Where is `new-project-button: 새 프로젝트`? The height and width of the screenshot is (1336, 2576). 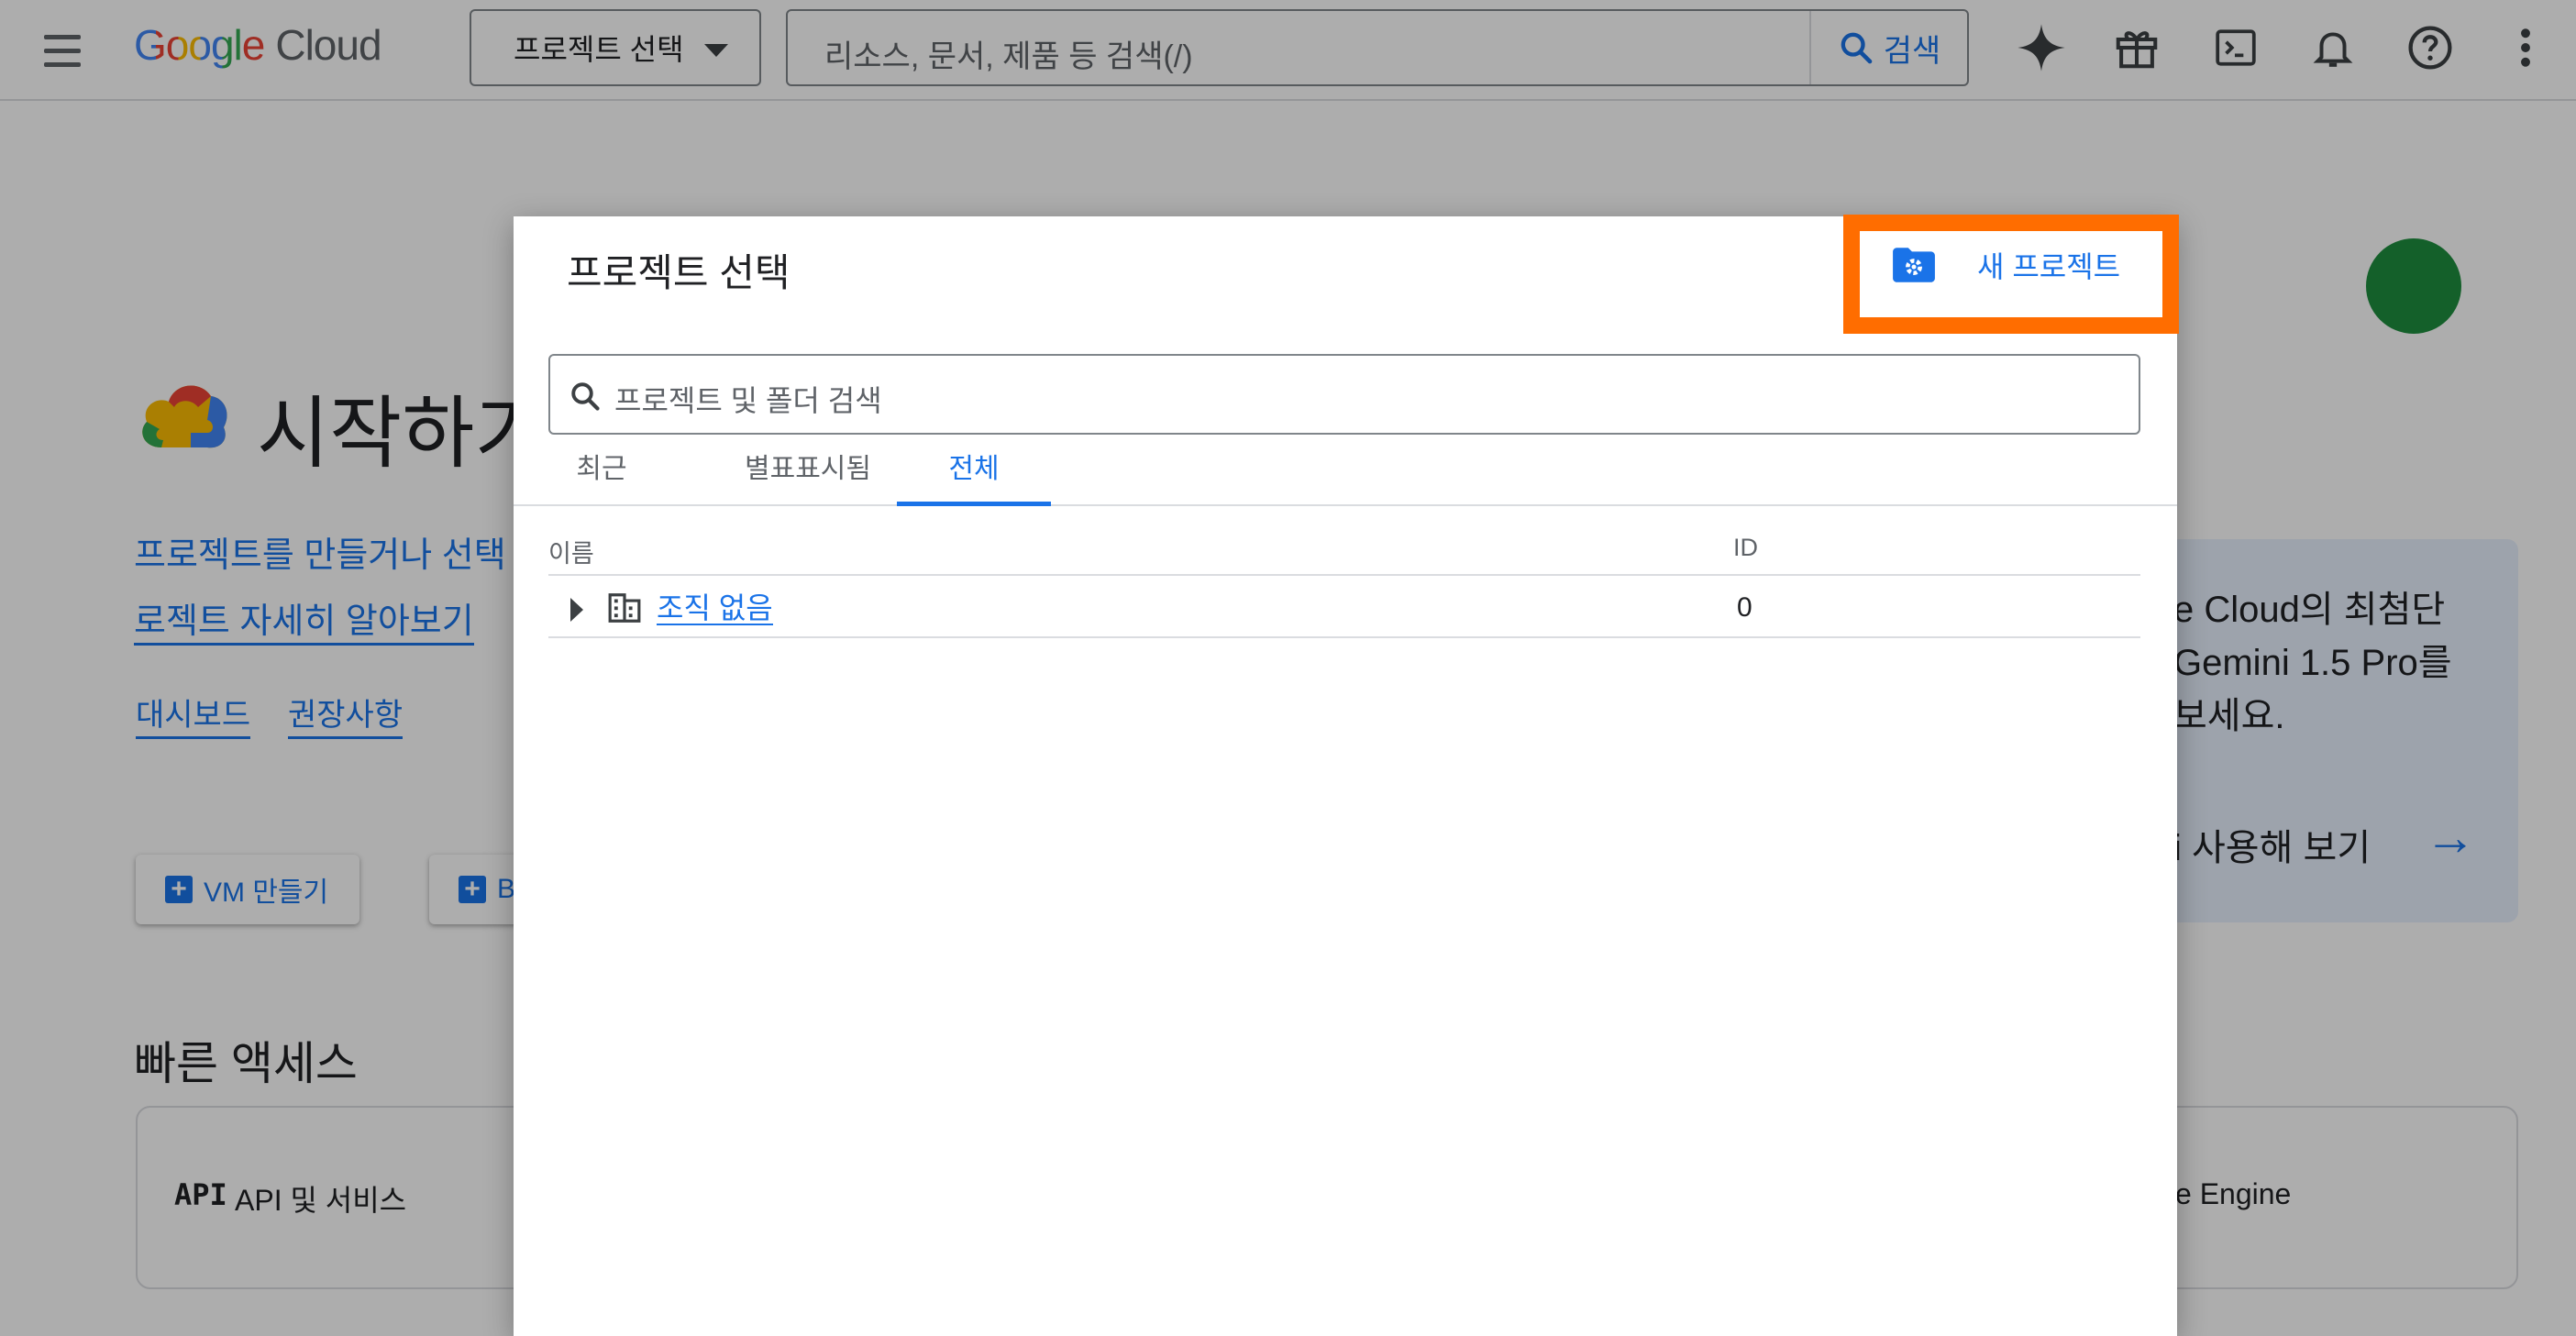 new-project-button: 새 프로젝트 is located at coordinates (2005, 265).